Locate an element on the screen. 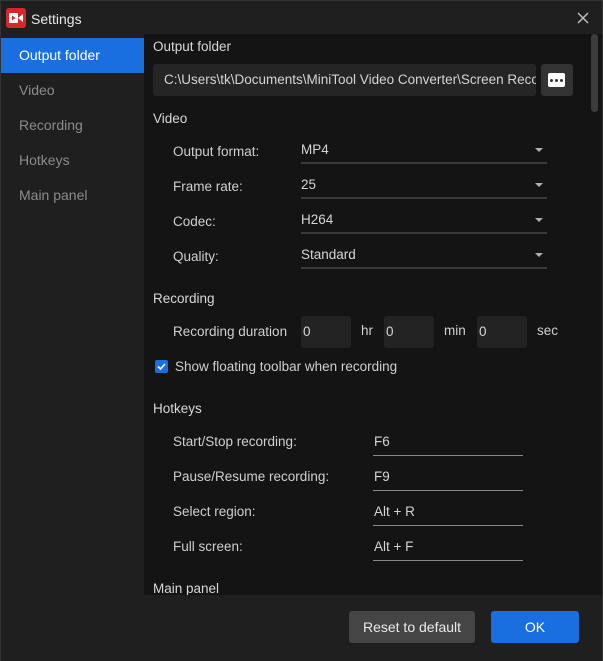  frame-rate-value: 25 is located at coordinates (309, 184).